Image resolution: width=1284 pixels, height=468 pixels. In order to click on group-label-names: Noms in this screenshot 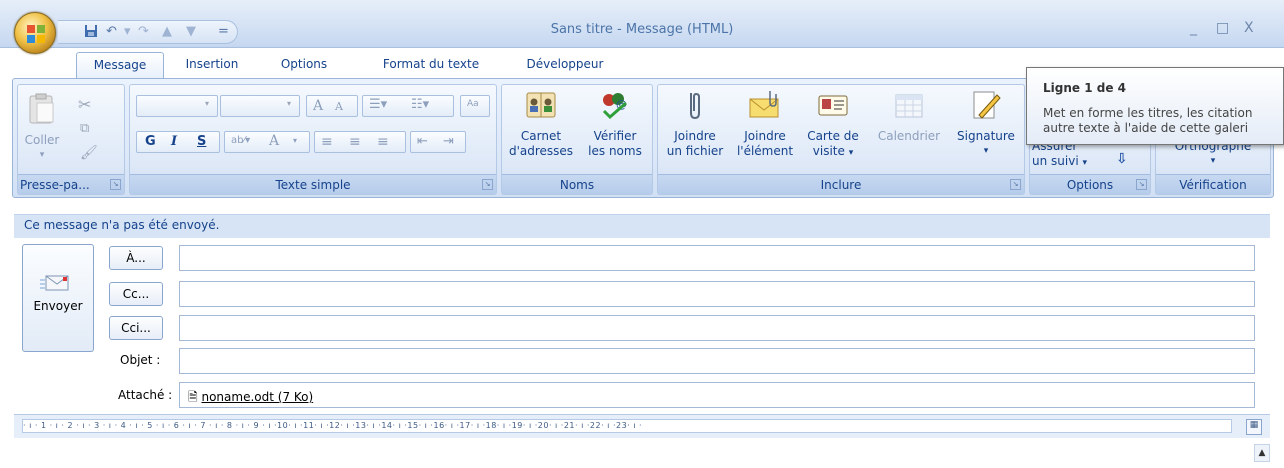, I will do `click(577, 184)`.